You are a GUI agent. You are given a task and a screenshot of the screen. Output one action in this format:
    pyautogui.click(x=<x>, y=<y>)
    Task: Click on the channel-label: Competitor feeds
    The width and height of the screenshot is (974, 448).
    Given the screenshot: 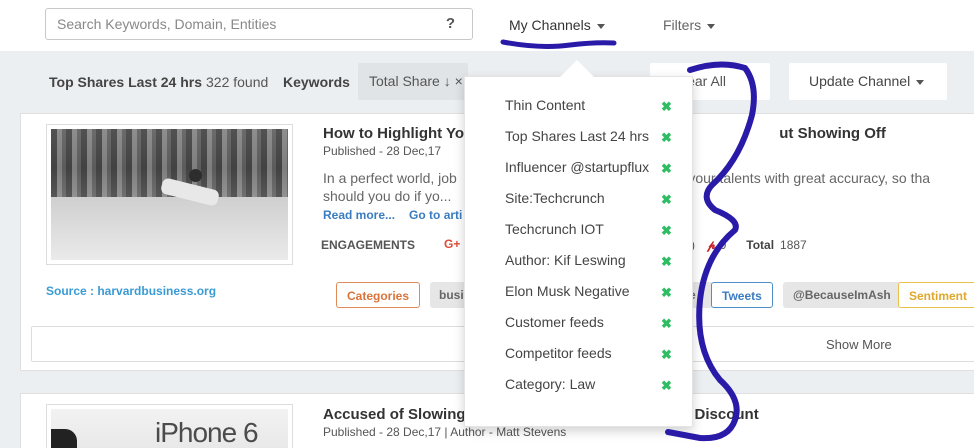 What is the action you would take?
    pyautogui.click(x=558, y=353)
    